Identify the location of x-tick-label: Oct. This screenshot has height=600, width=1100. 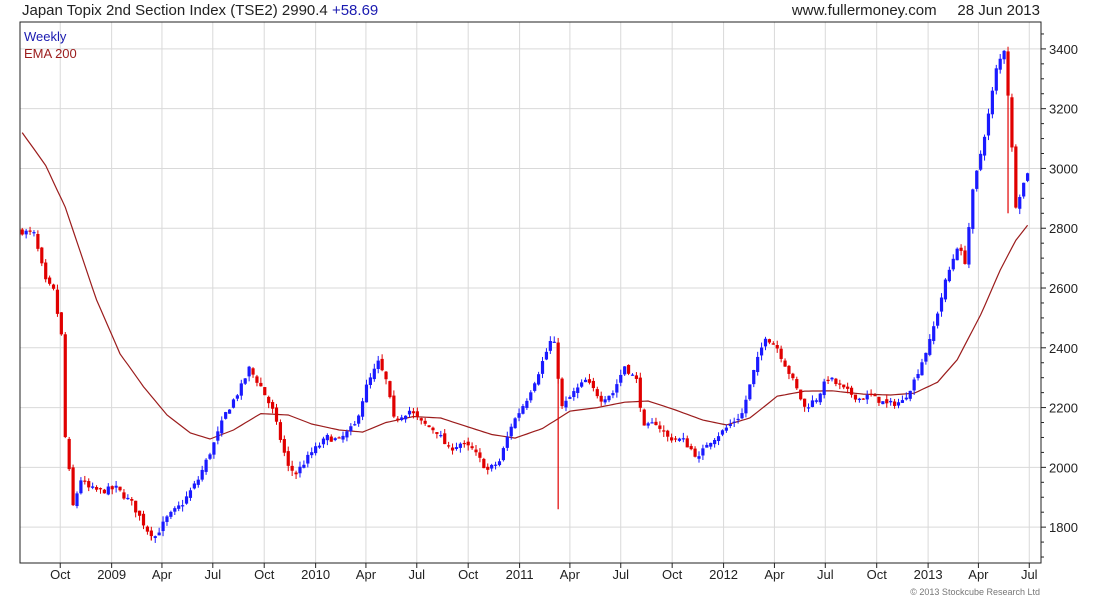
(672, 574).